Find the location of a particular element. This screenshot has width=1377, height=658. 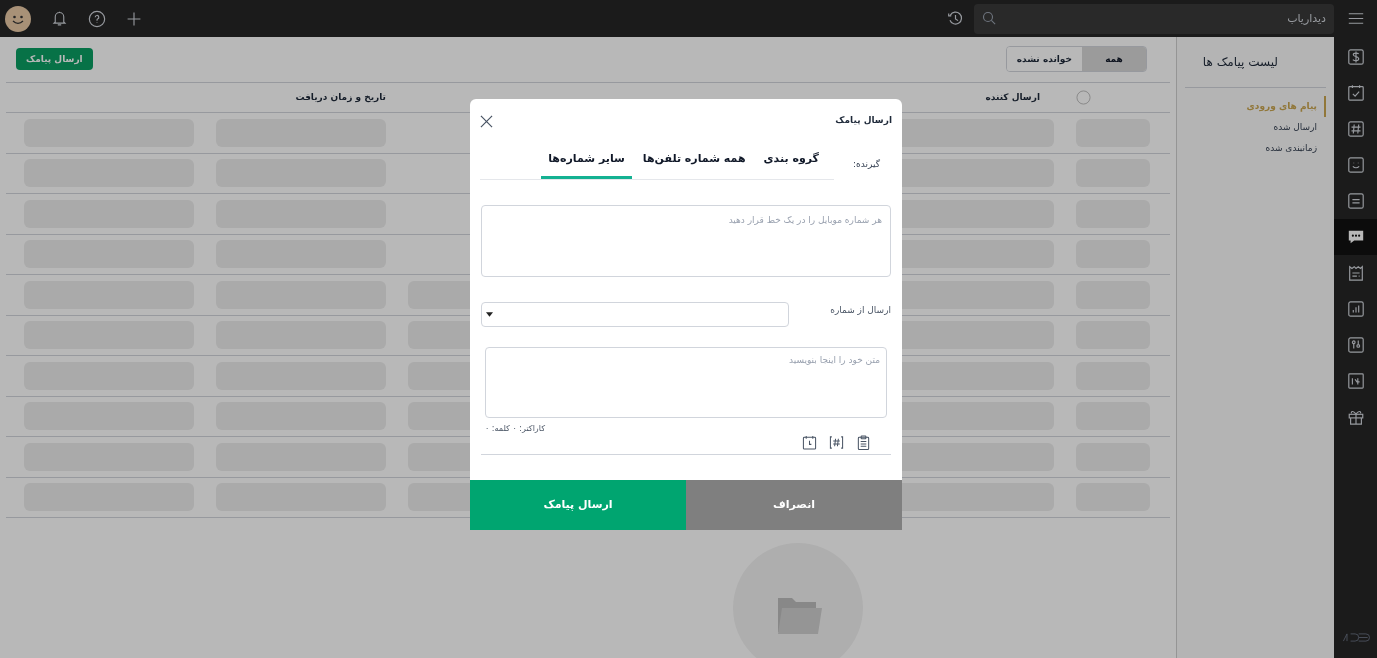

sidebar-item: ارسال شده is located at coordinates (1255, 127).